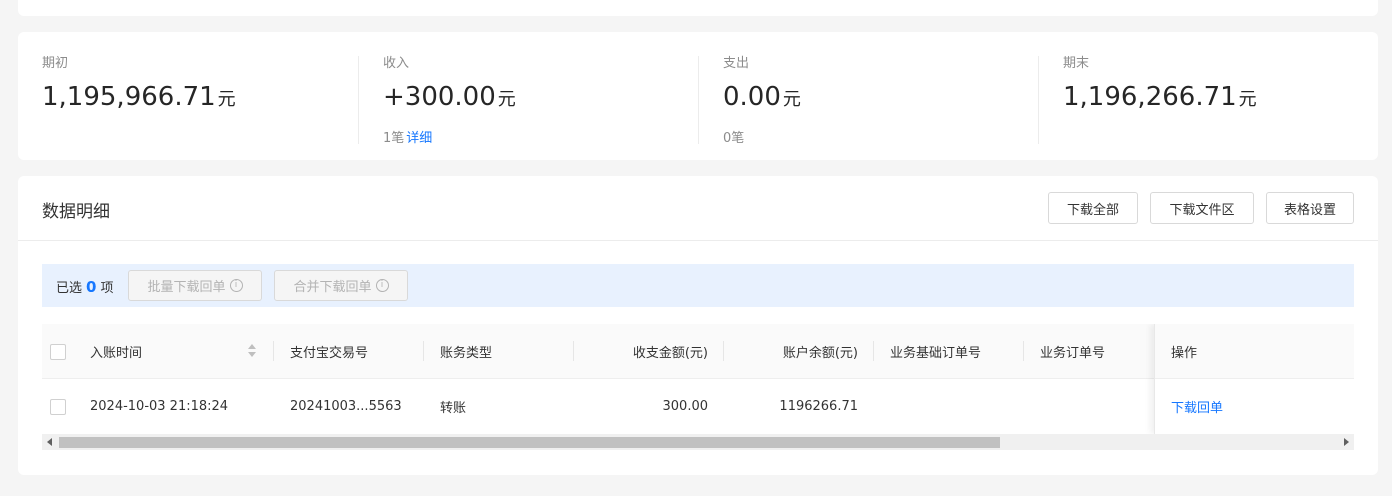 The image size is (1392, 496). I want to click on cell-time: 2024-10-03 21:18:24, so click(159, 406).